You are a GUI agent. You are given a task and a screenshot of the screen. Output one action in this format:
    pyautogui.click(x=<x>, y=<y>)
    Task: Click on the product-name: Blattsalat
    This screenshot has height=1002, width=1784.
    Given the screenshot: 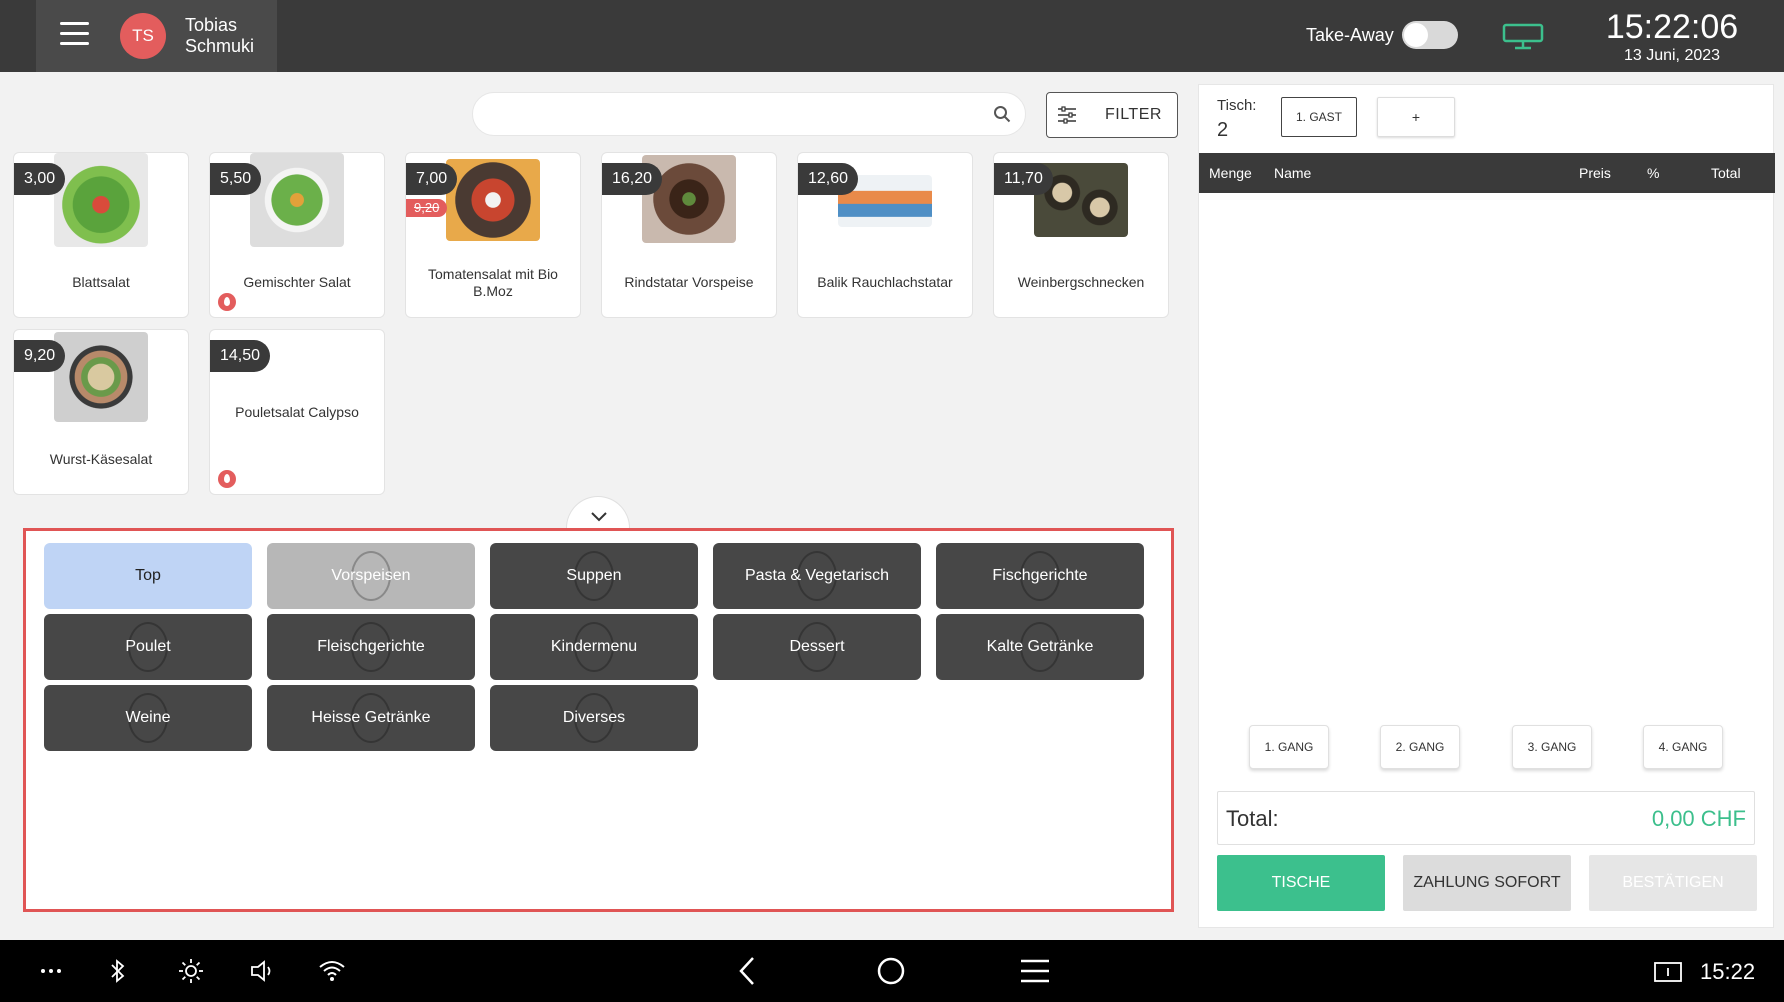 What is the action you would take?
    pyautogui.click(x=101, y=282)
    